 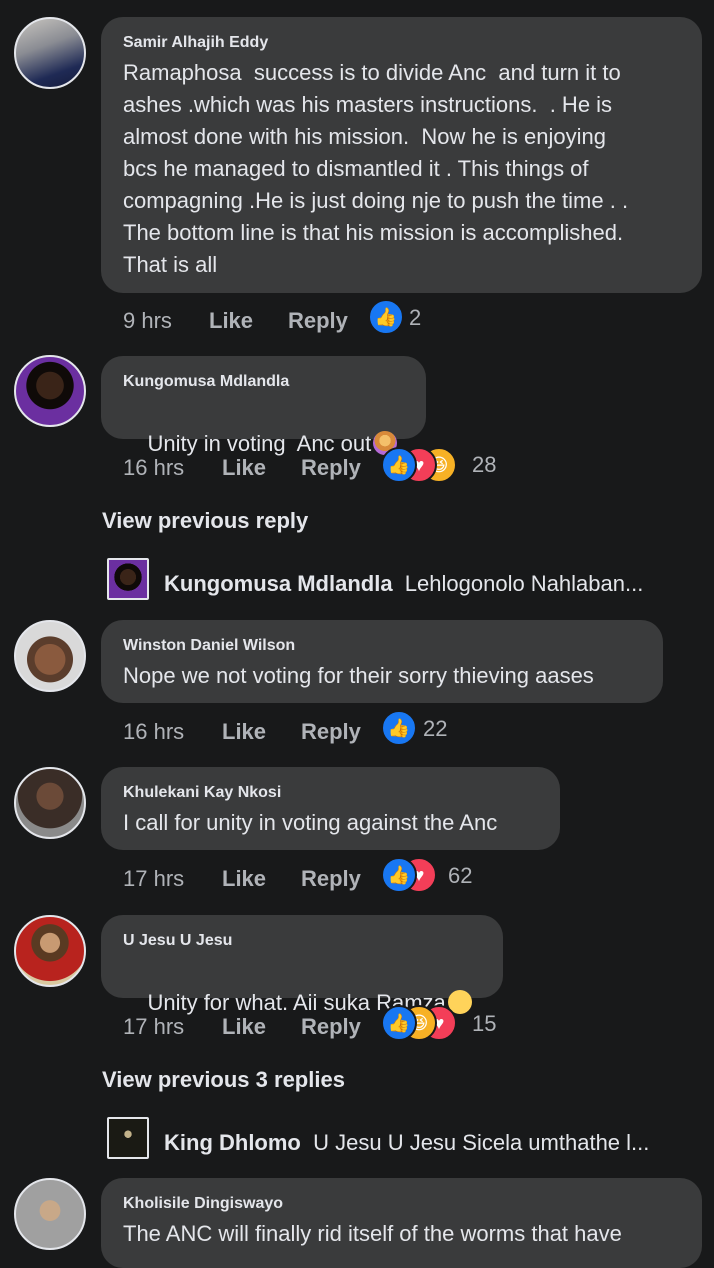 What do you see at coordinates (223, 1080) in the screenshot?
I see `view-previous-replies: View previous 3 replies` at bounding box center [223, 1080].